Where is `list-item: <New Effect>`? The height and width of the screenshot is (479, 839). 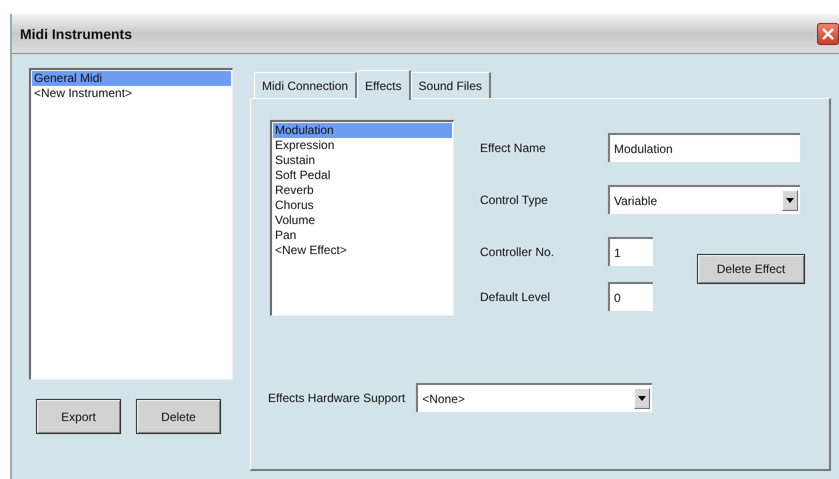
list-item: <New Effect> is located at coordinates (362, 250).